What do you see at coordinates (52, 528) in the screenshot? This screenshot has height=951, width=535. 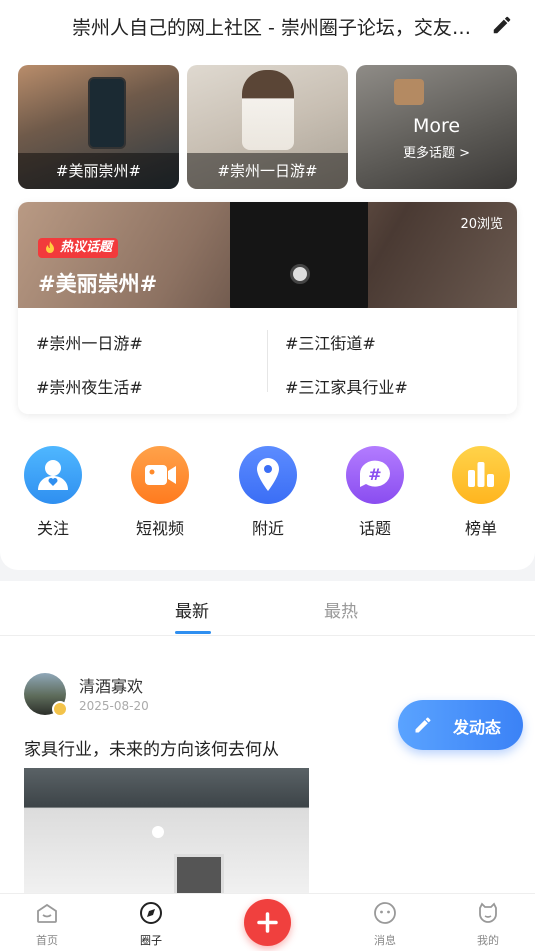 I see `action-label: 关注` at bounding box center [52, 528].